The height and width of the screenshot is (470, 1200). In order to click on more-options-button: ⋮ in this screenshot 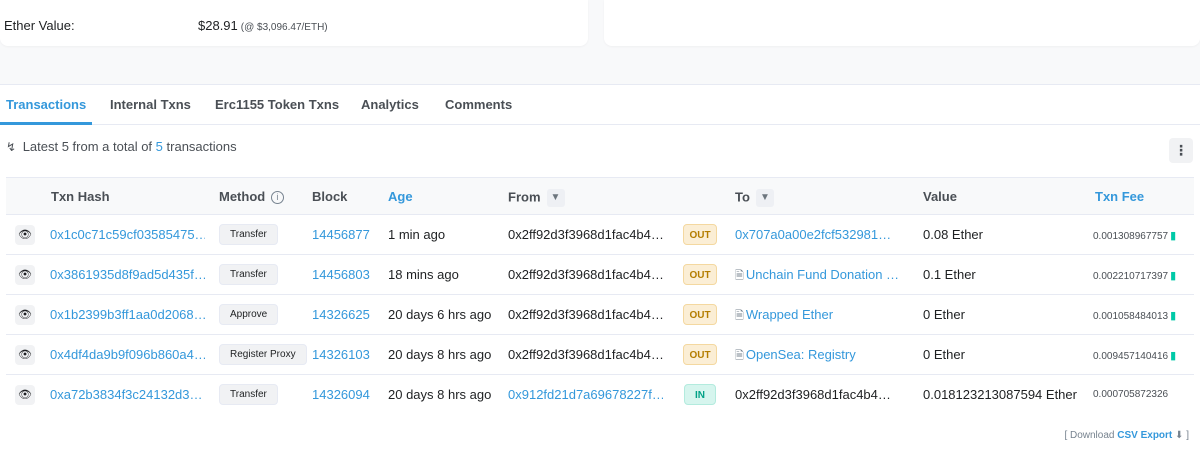, I will do `click(1181, 150)`.